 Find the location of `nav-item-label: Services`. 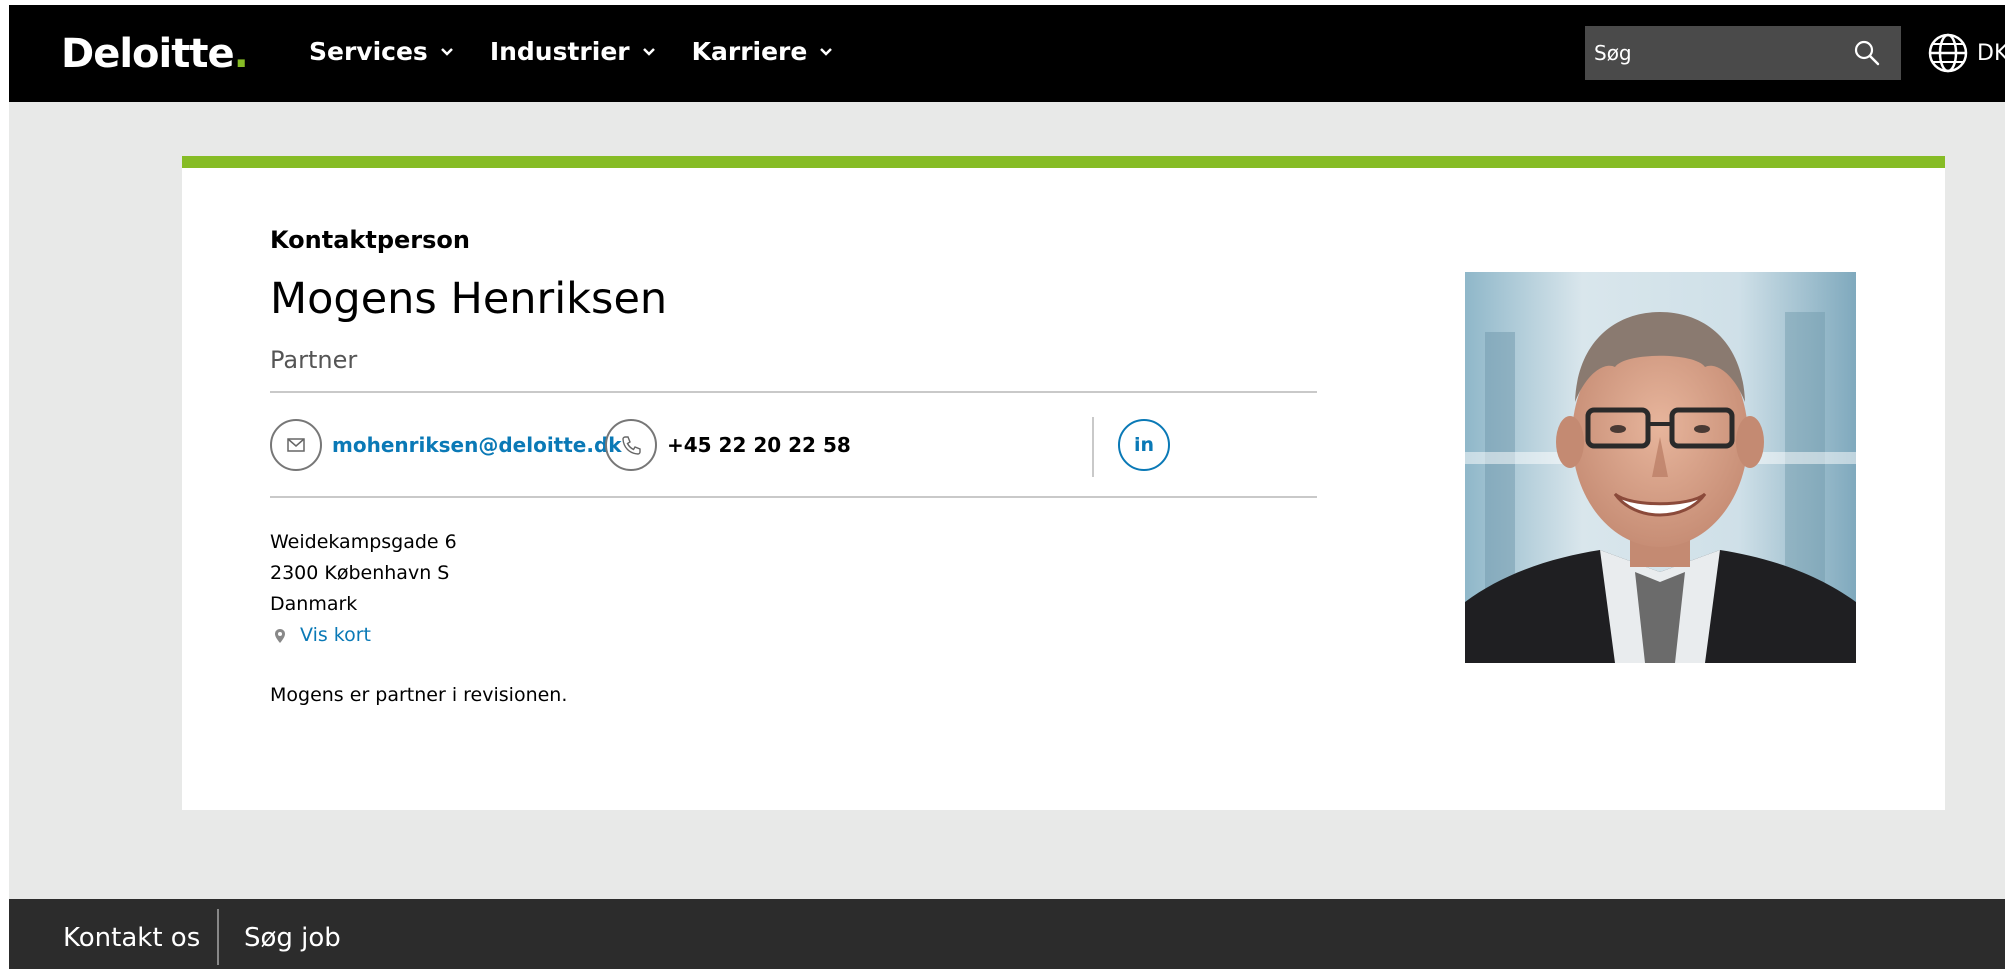

nav-item-label: Services is located at coordinates (368, 51).